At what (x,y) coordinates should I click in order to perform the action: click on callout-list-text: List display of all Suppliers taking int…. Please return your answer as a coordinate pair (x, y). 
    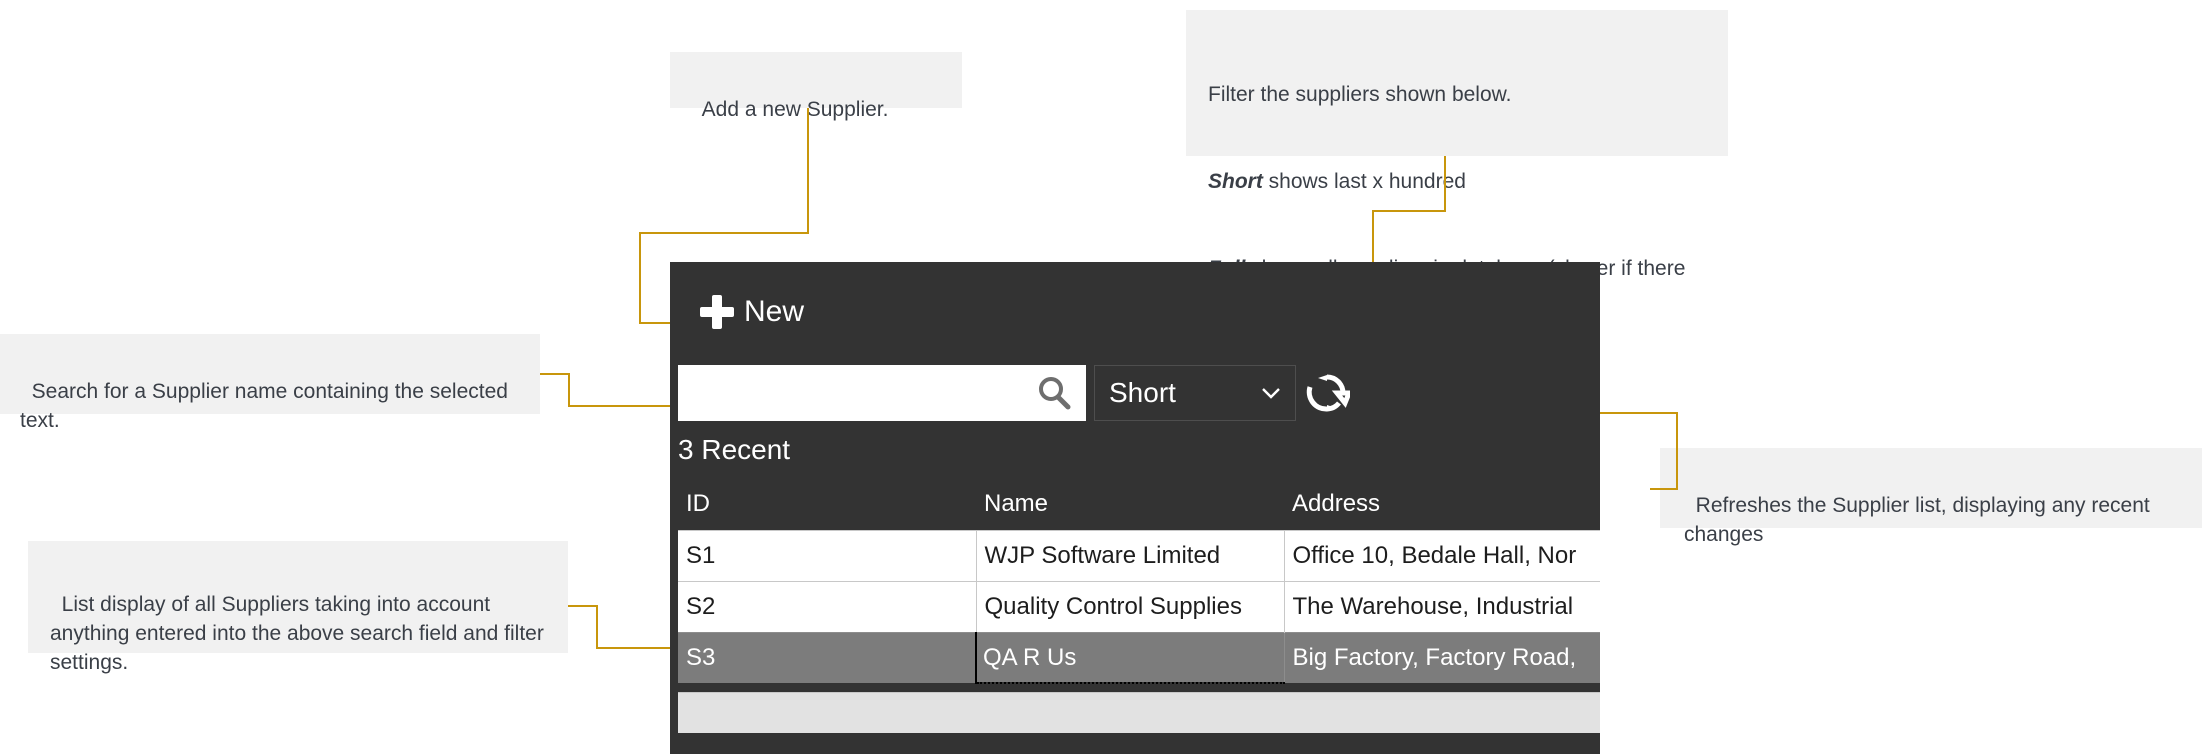
    Looking at the image, I should click on (300, 633).